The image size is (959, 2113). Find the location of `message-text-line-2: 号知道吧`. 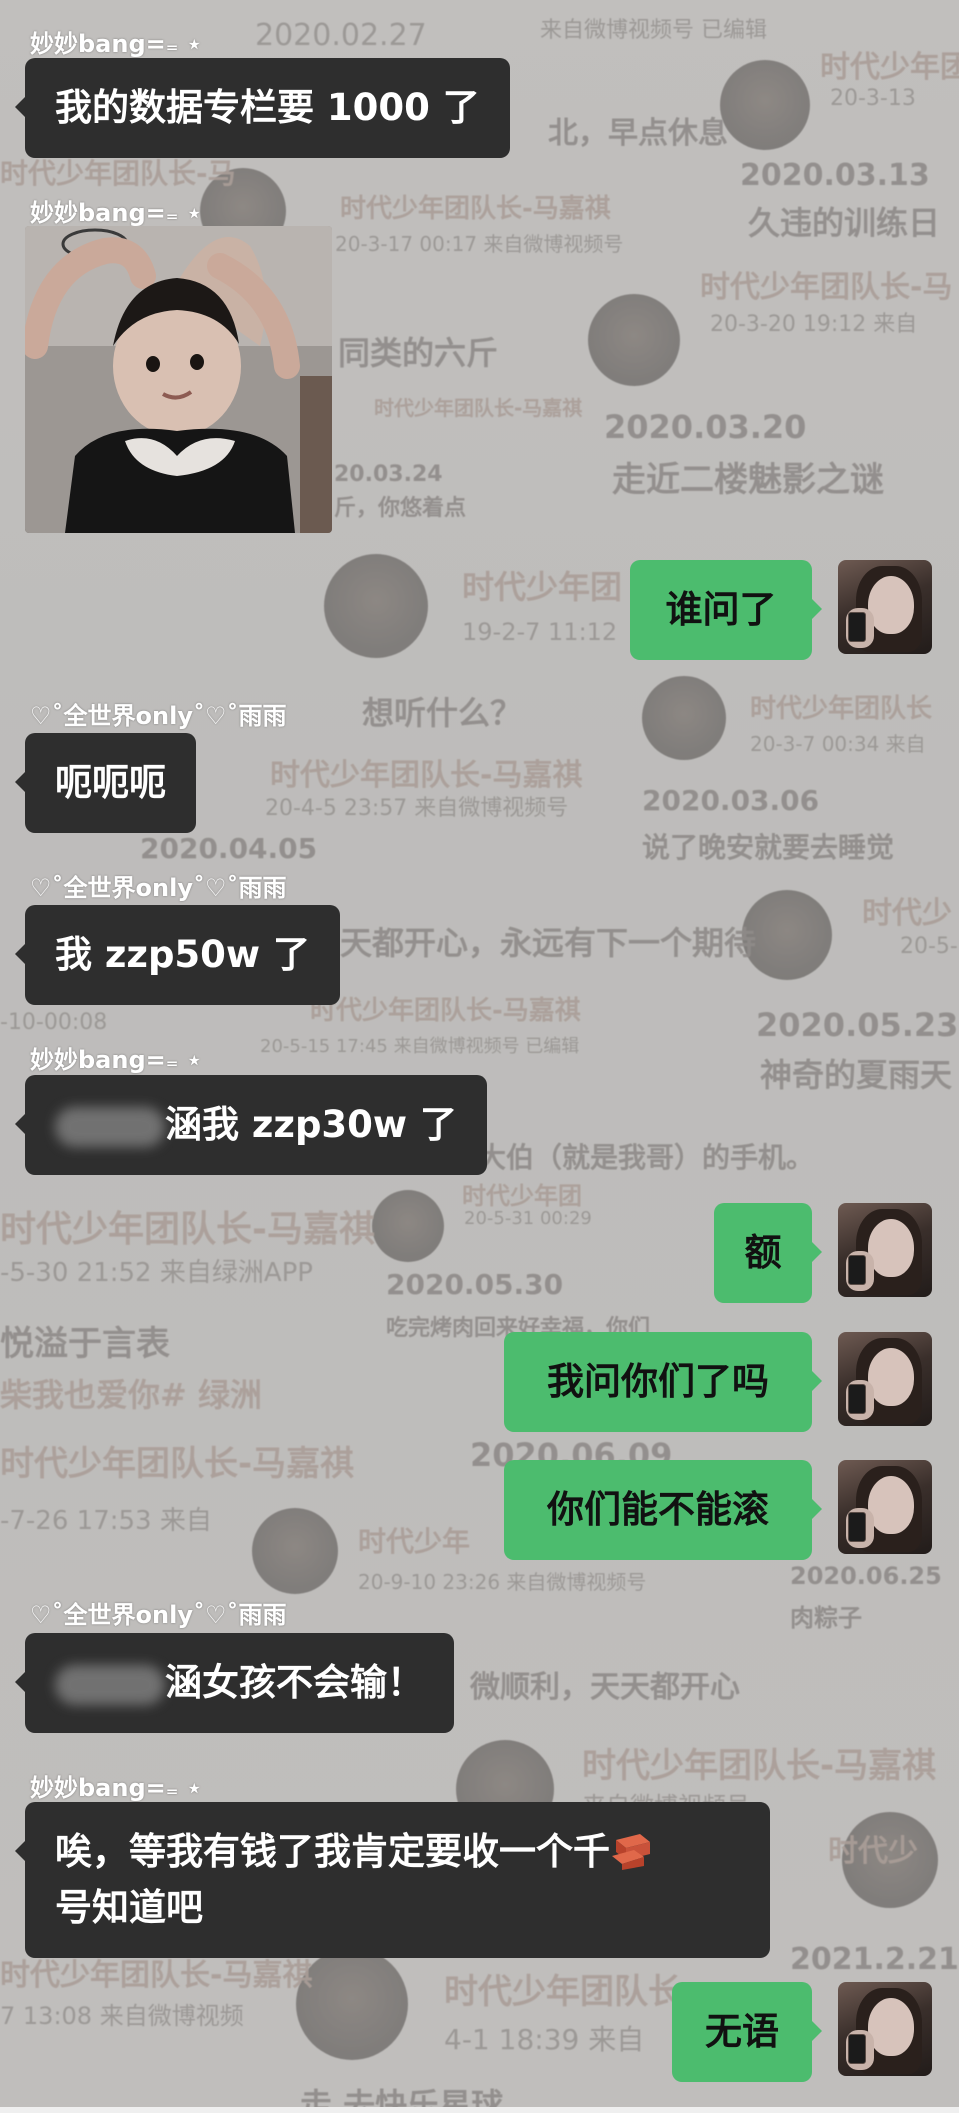

message-text-line-2: 号知道吧 is located at coordinates (129, 1907).